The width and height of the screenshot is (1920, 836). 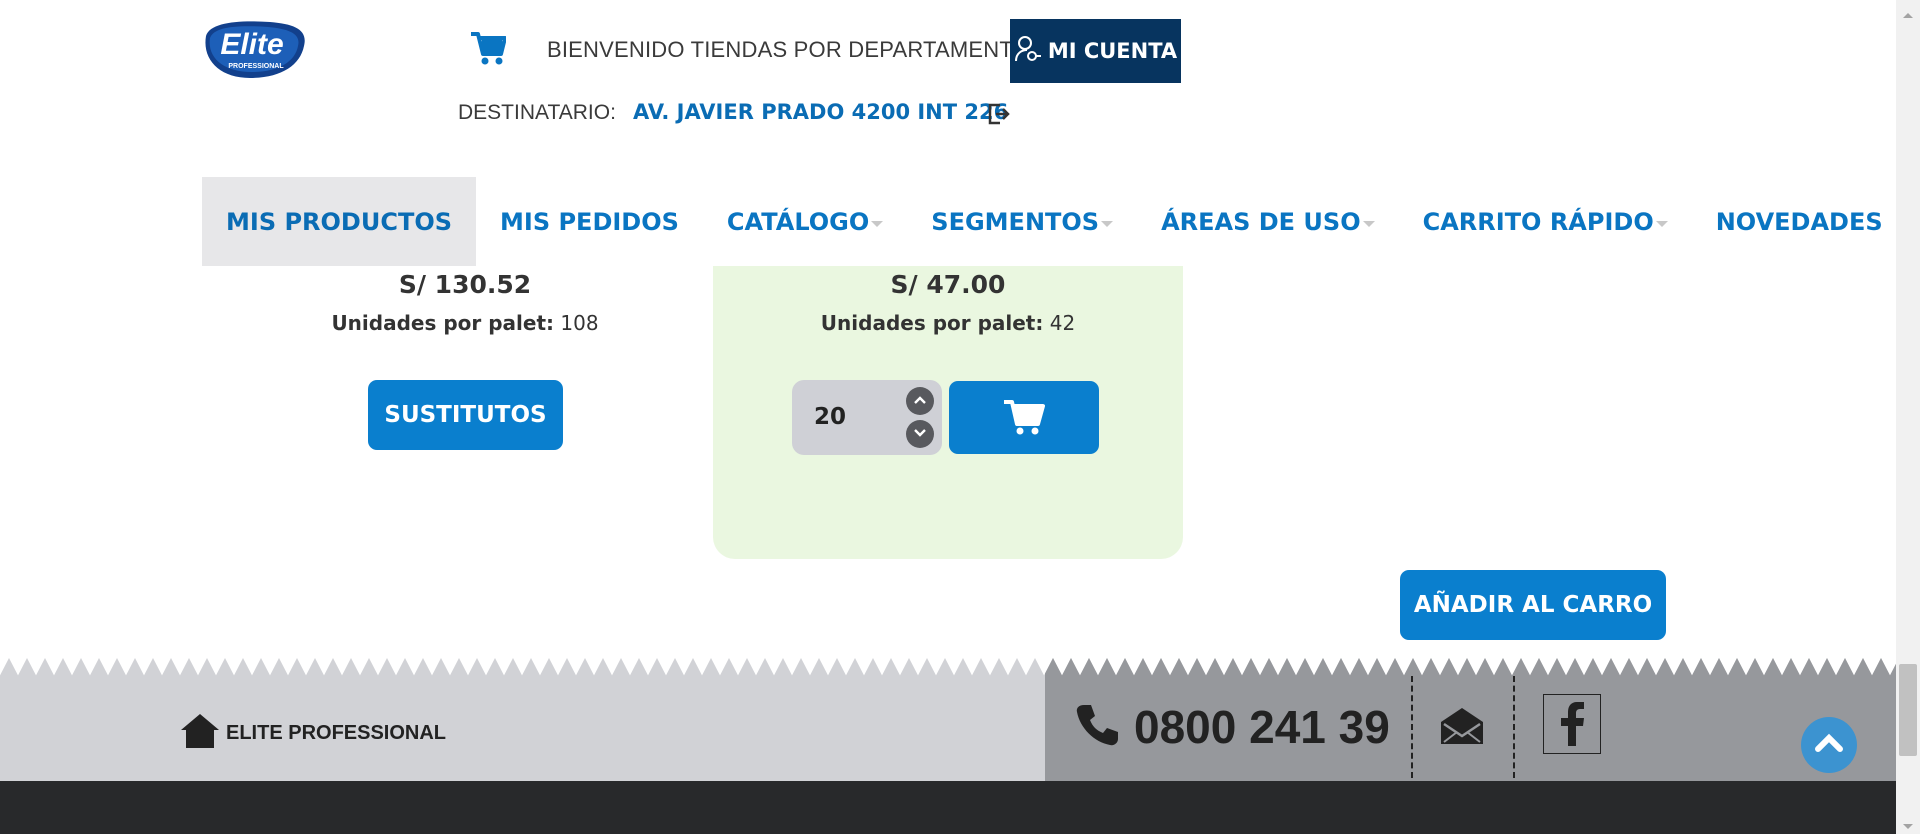 I want to click on user-key-icon, so click(x=1028, y=51).